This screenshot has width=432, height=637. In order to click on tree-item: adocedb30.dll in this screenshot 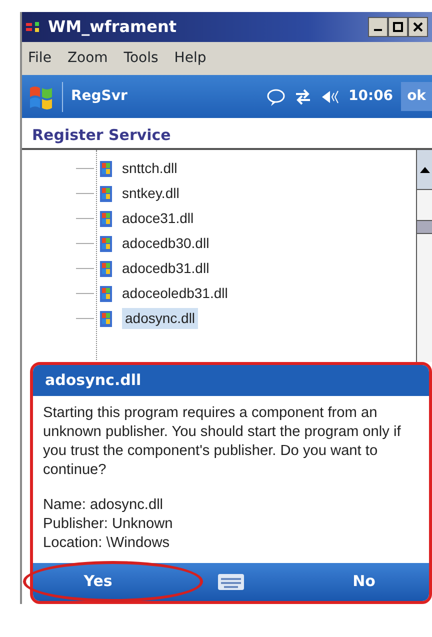, I will do `click(166, 243)`.